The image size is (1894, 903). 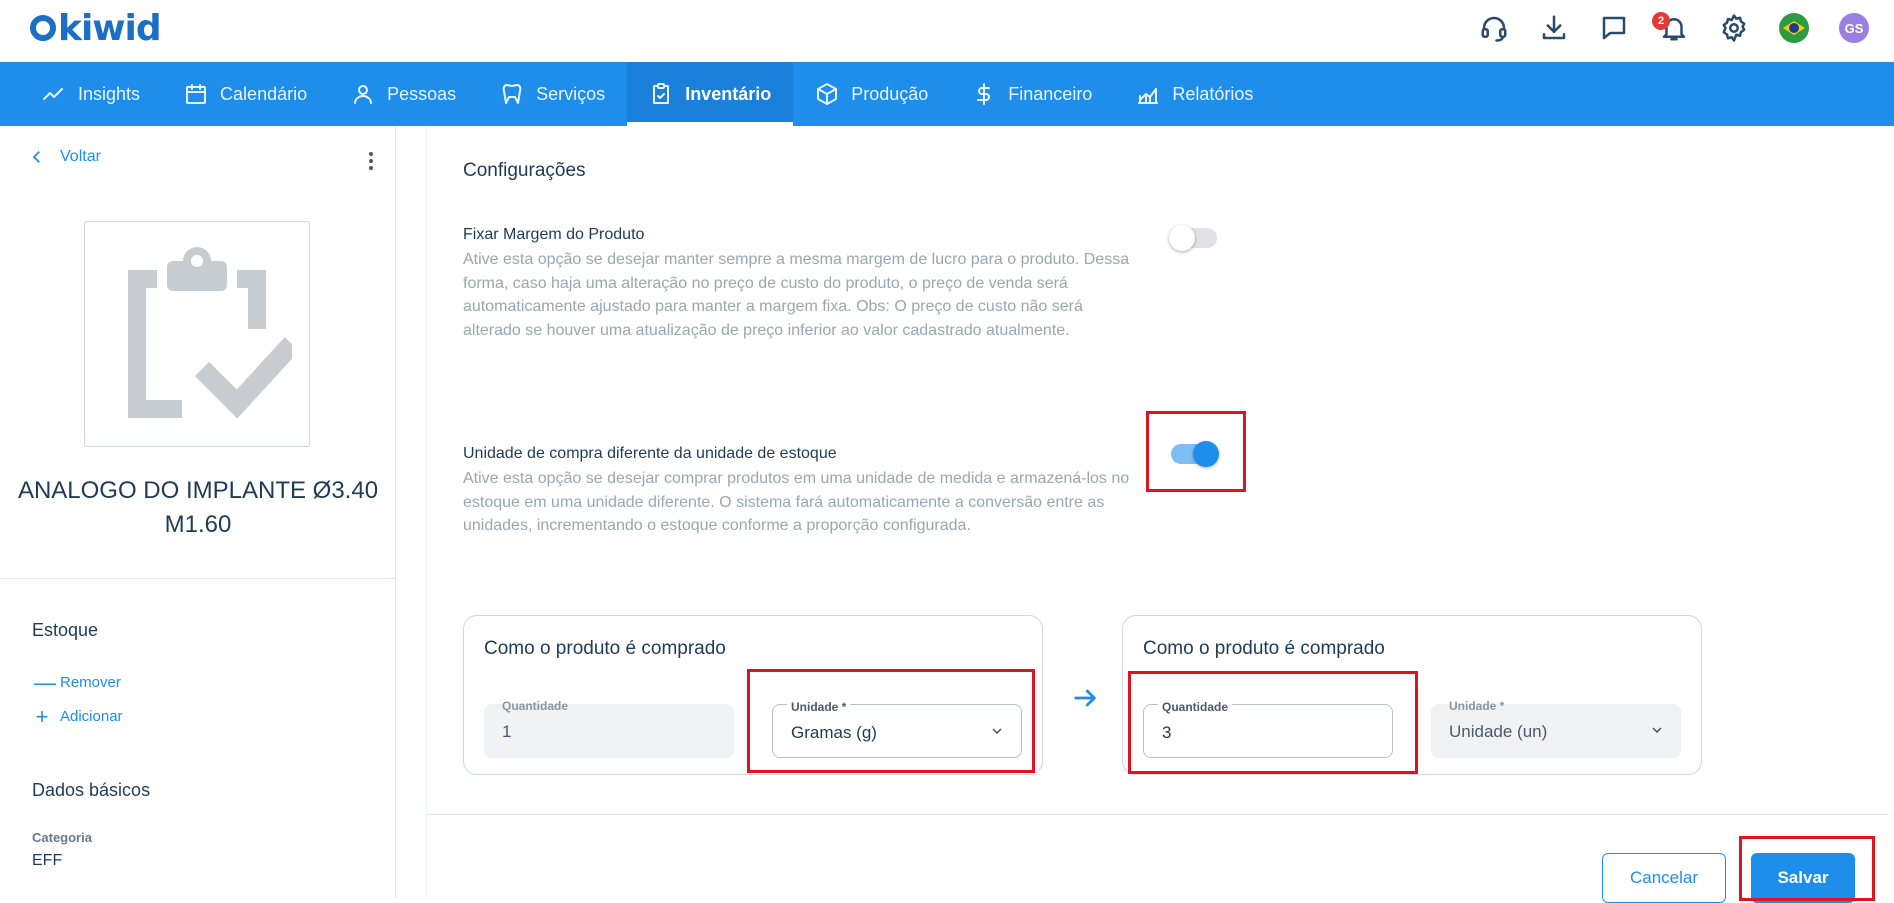 I want to click on nav-label: Financeiro, so click(x=1050, y=93).